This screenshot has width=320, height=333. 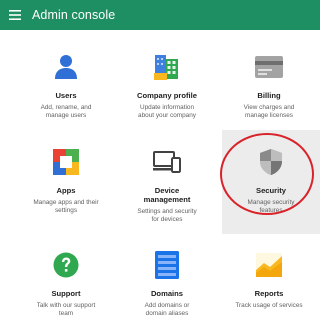 What do you see at coordinates (167, 310) in the screenshot?
I see `tile-description: Add domains or domain aliases` at bounding box center [167, 310].